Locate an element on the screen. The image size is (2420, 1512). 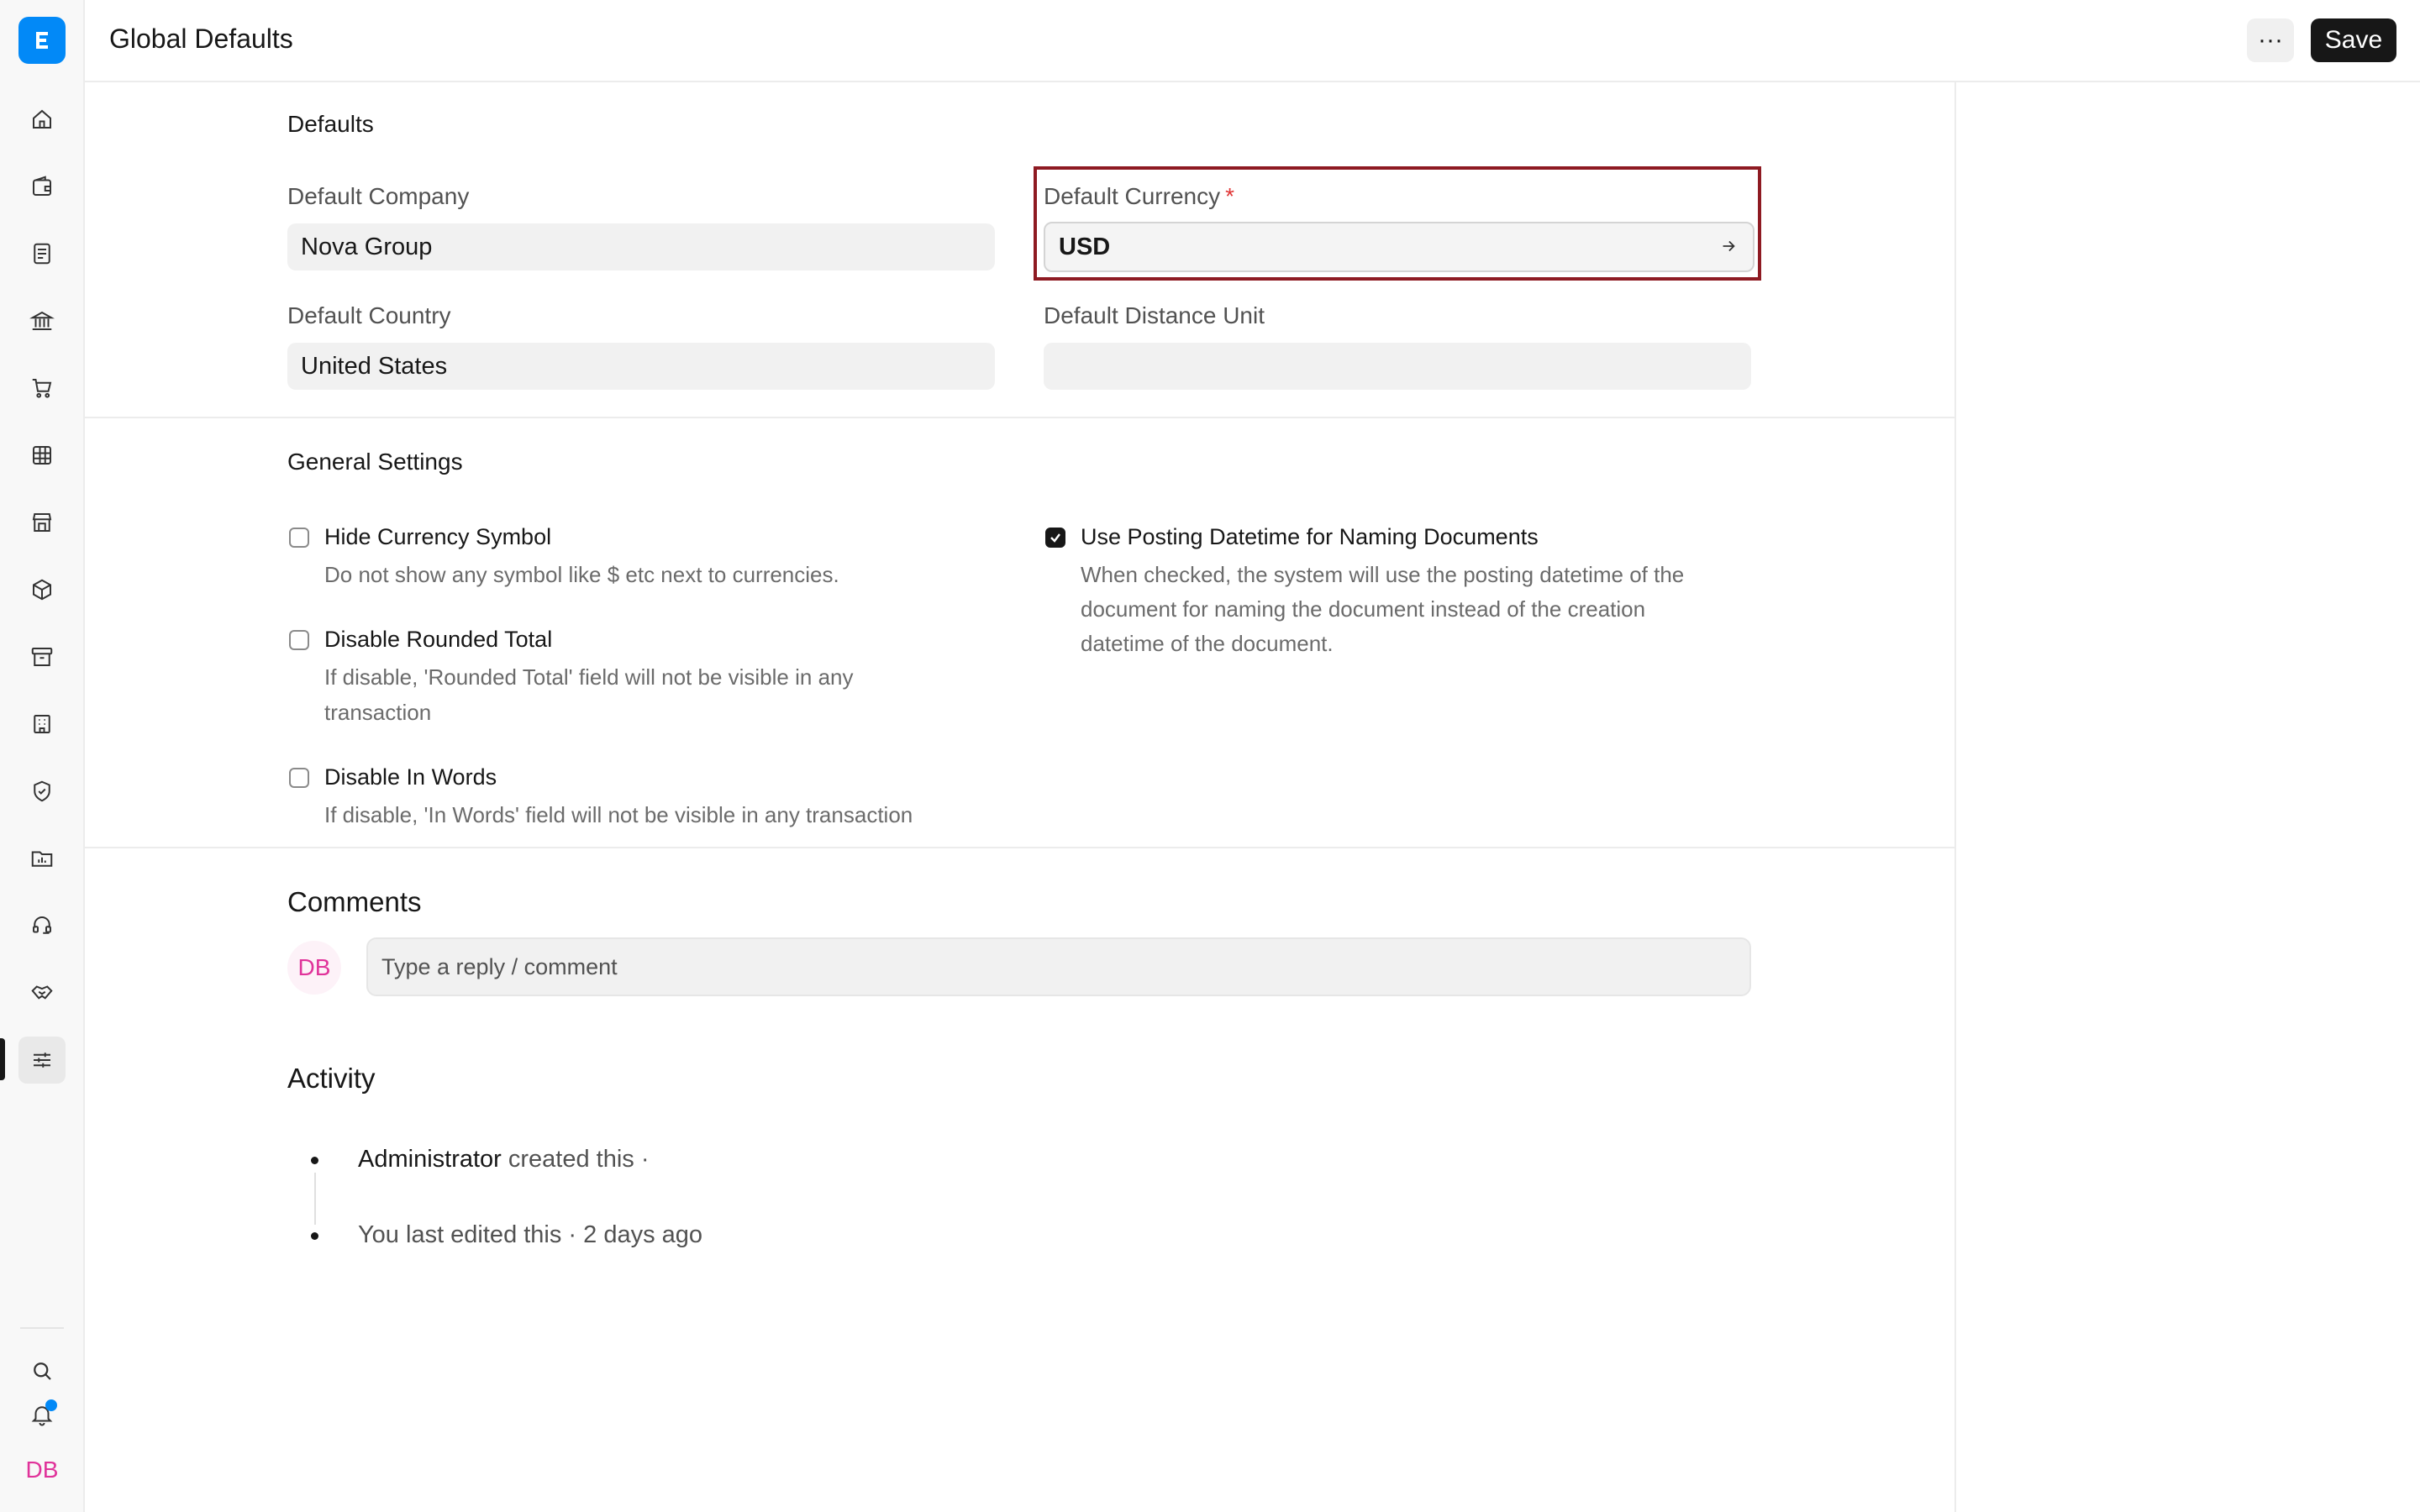
section-title-defaults: Defaults is located at coordinates (330, 124).